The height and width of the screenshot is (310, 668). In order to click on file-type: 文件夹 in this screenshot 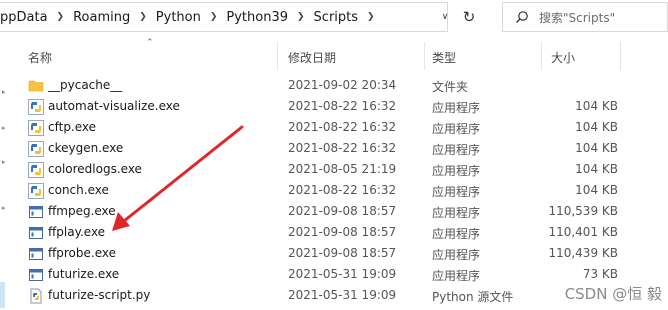, I will do `click(450, 87)`.